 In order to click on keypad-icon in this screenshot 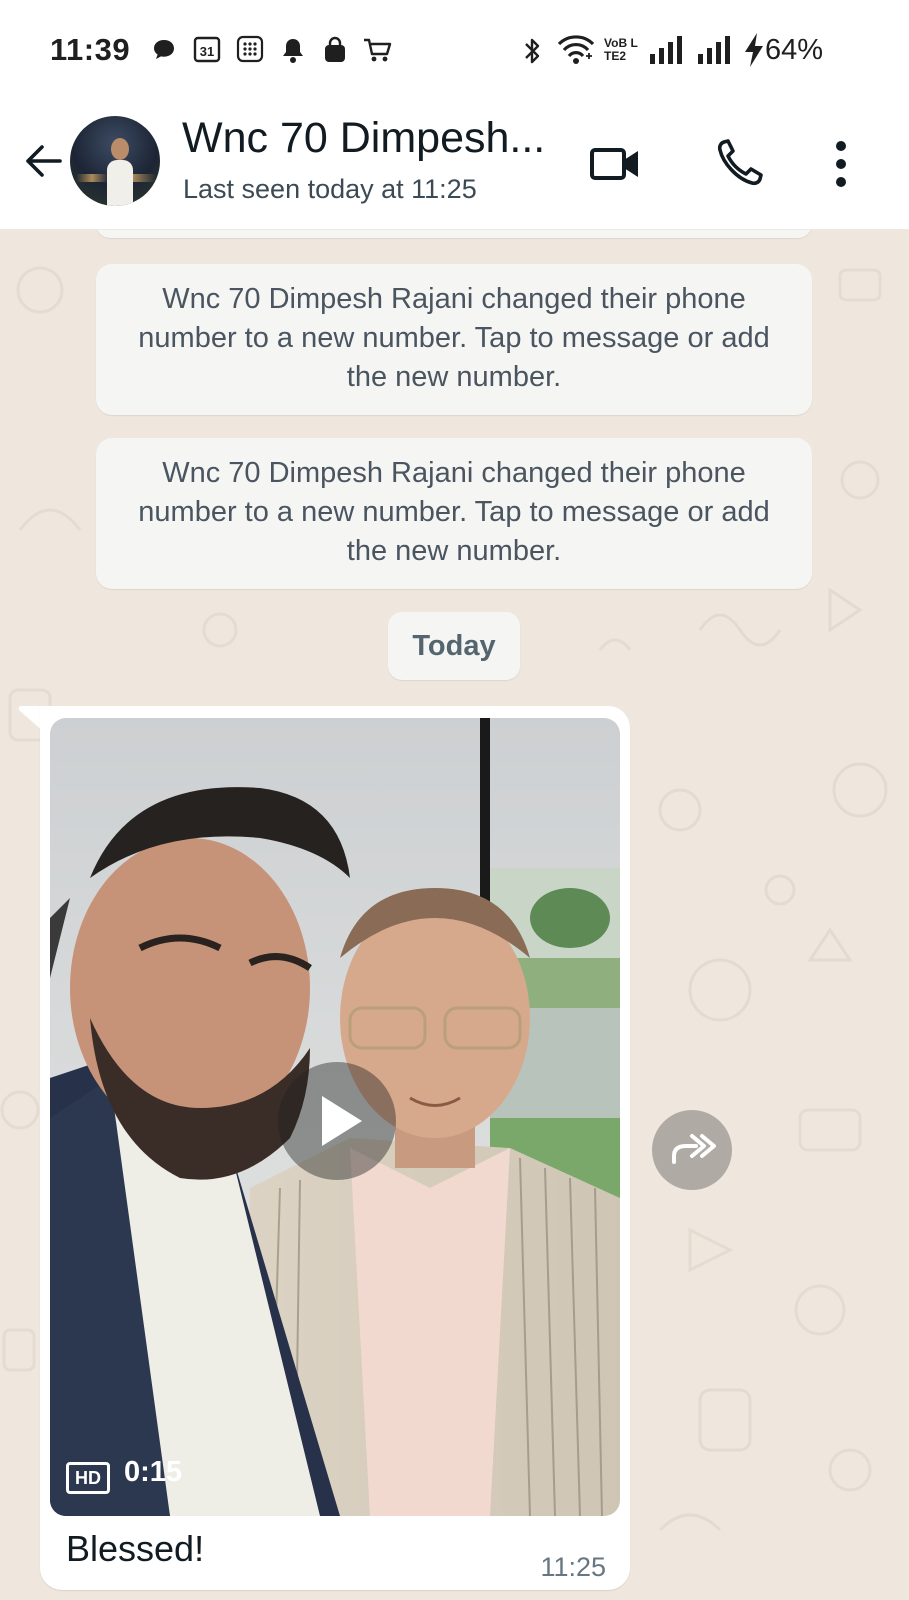, I will do `click(250, 49)`.